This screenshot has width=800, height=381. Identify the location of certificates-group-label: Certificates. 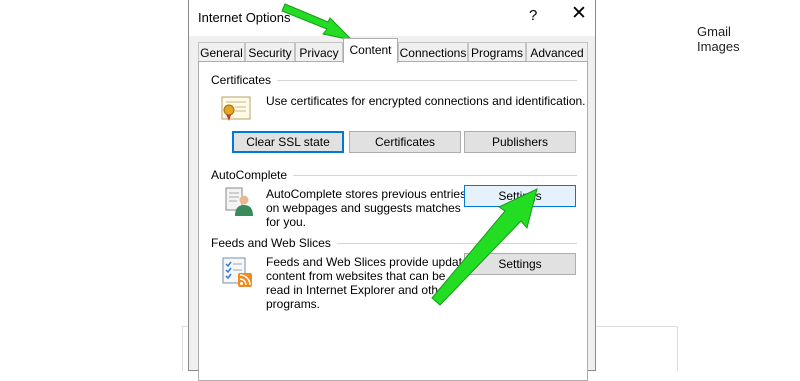
(244, 80).